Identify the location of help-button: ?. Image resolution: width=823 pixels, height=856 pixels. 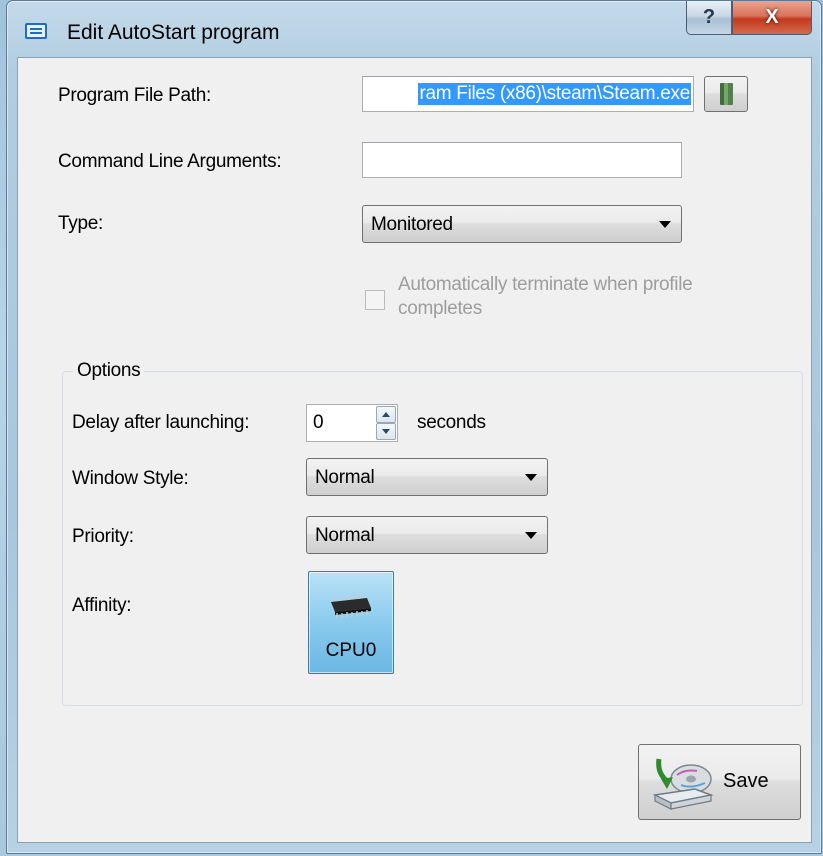
(709, 18).